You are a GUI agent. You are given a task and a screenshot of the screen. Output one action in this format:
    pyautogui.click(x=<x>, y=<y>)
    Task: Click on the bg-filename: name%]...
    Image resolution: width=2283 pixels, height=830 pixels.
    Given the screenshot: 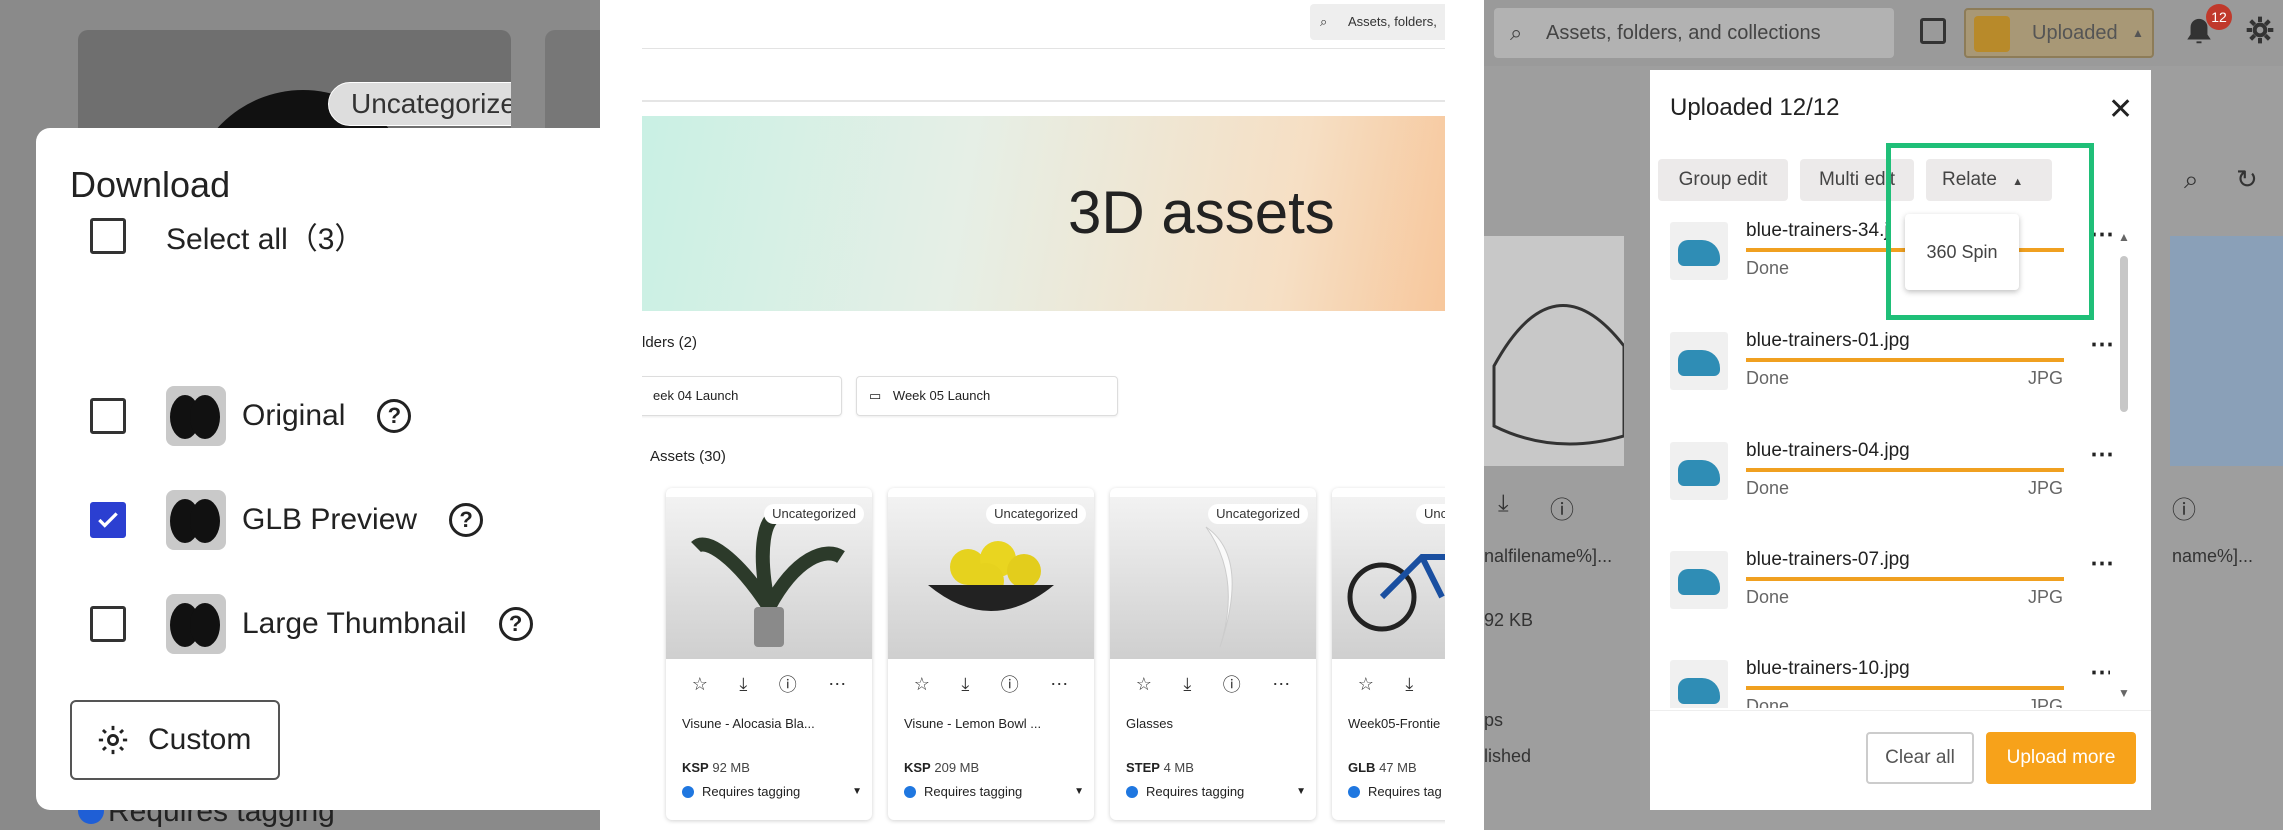 What is the action you would take?
    pyautogui.click(x=2213, y=556)
    